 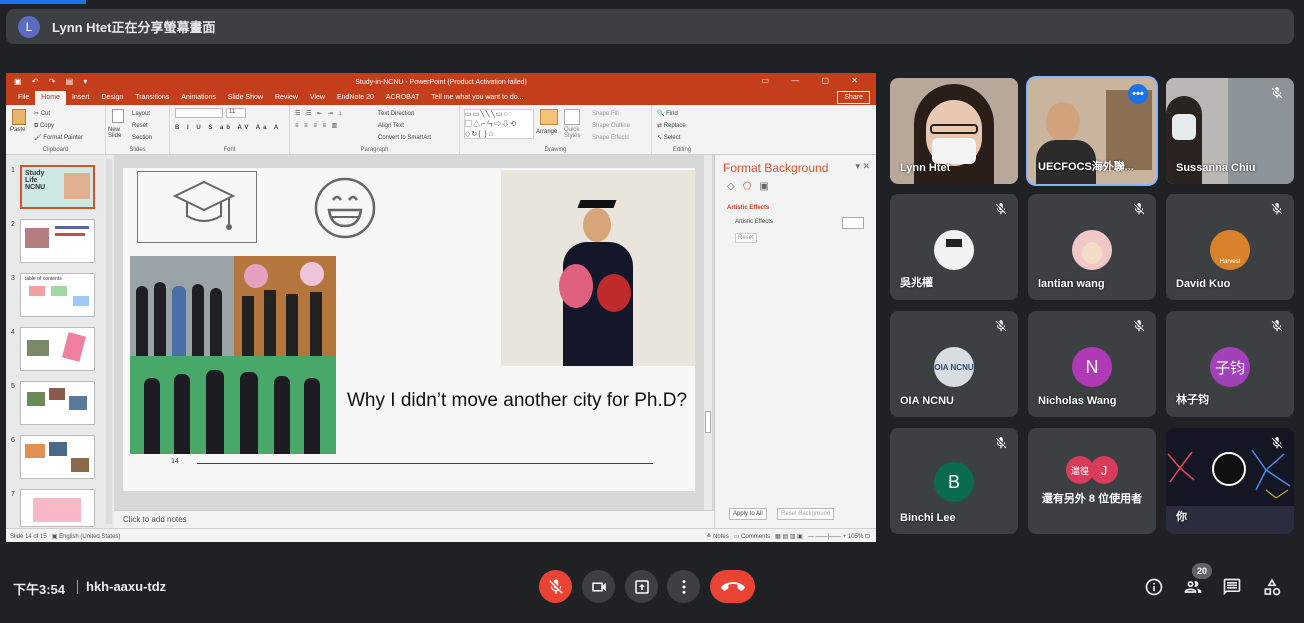 I want to click on person-figure, so click(x=216, y=322).